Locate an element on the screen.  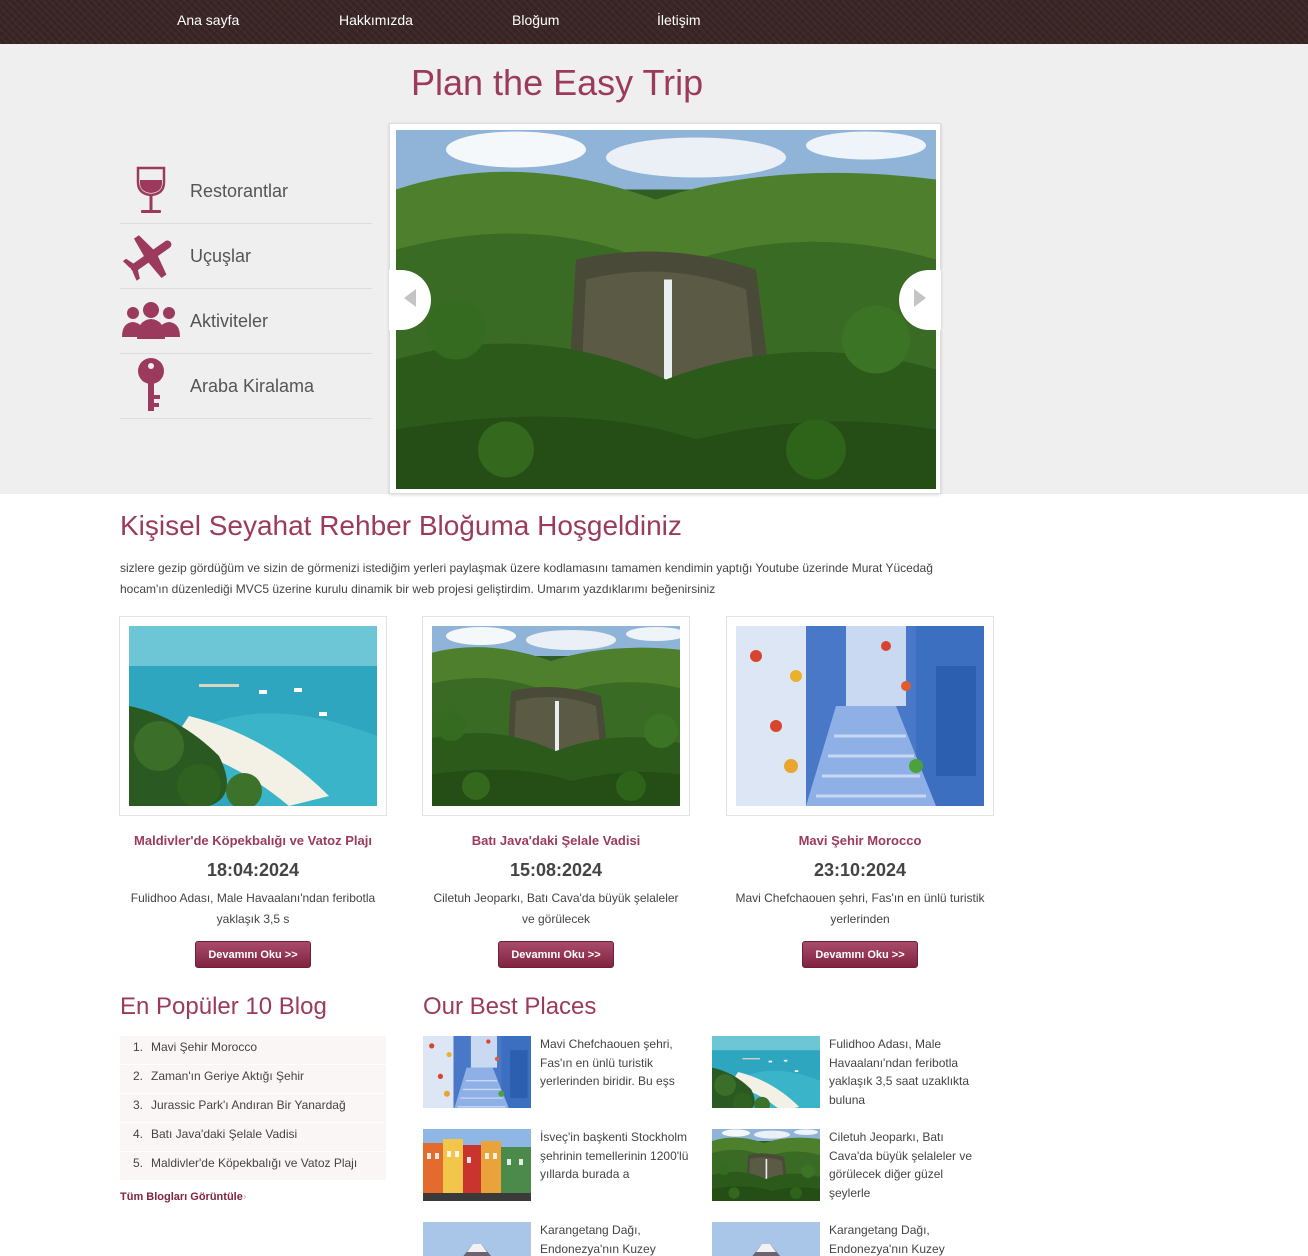
card-title: Batı Java'daki Şelale Vadisi is located at coordinates (556, 840).